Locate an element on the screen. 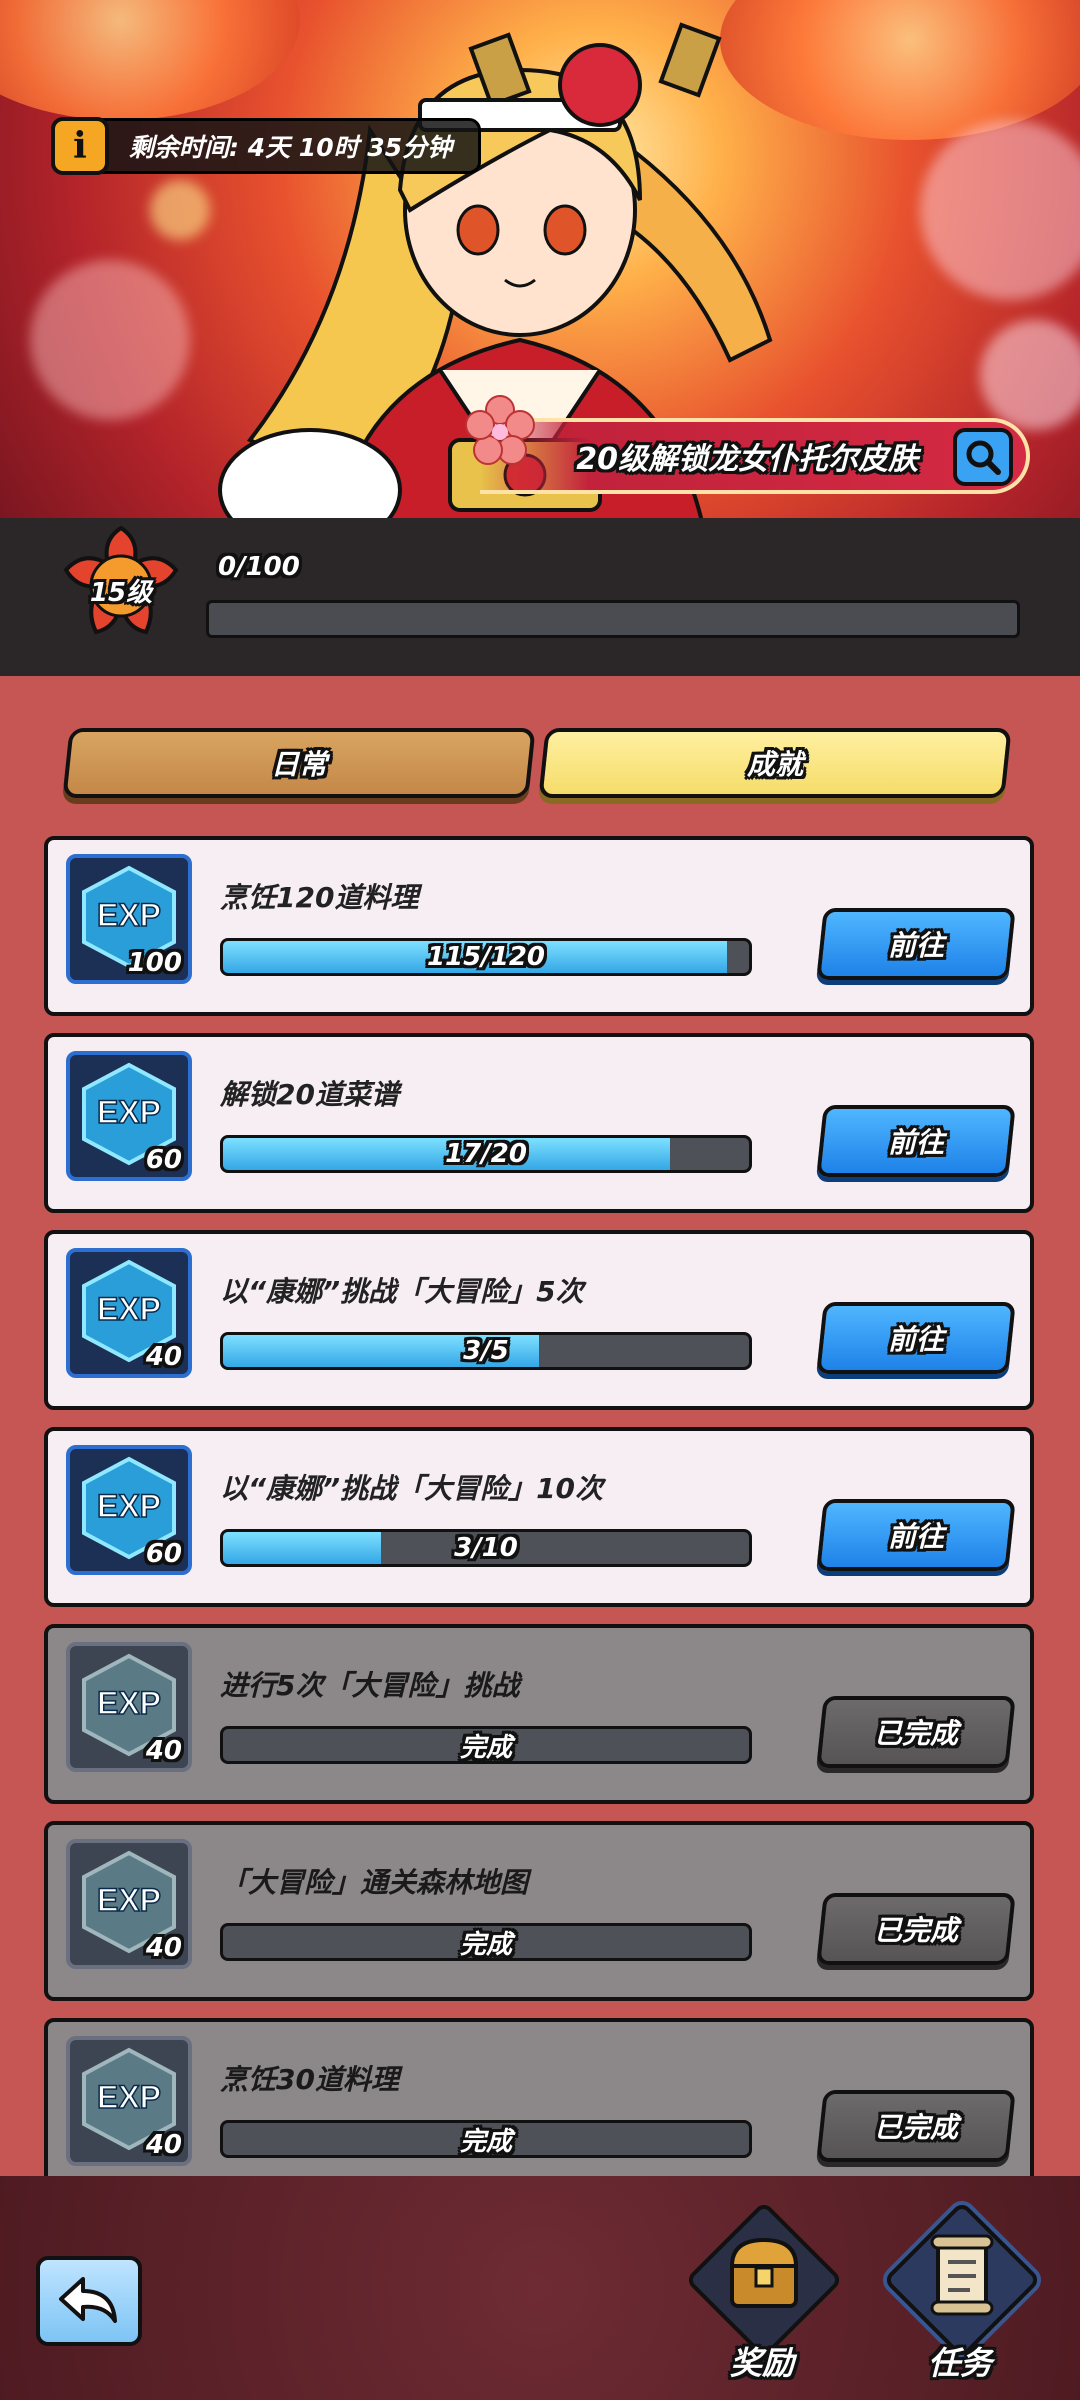 The height and width of the screenshot is (2400, 1080). tab-daily: 日常 is located at coordinates (299, 763).